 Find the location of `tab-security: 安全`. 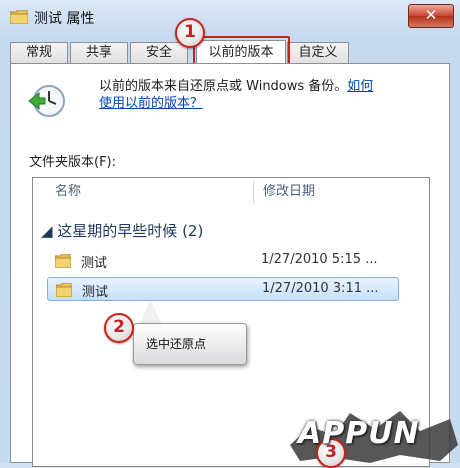

tab-security: 安全 is located at coordinates (159, 52).